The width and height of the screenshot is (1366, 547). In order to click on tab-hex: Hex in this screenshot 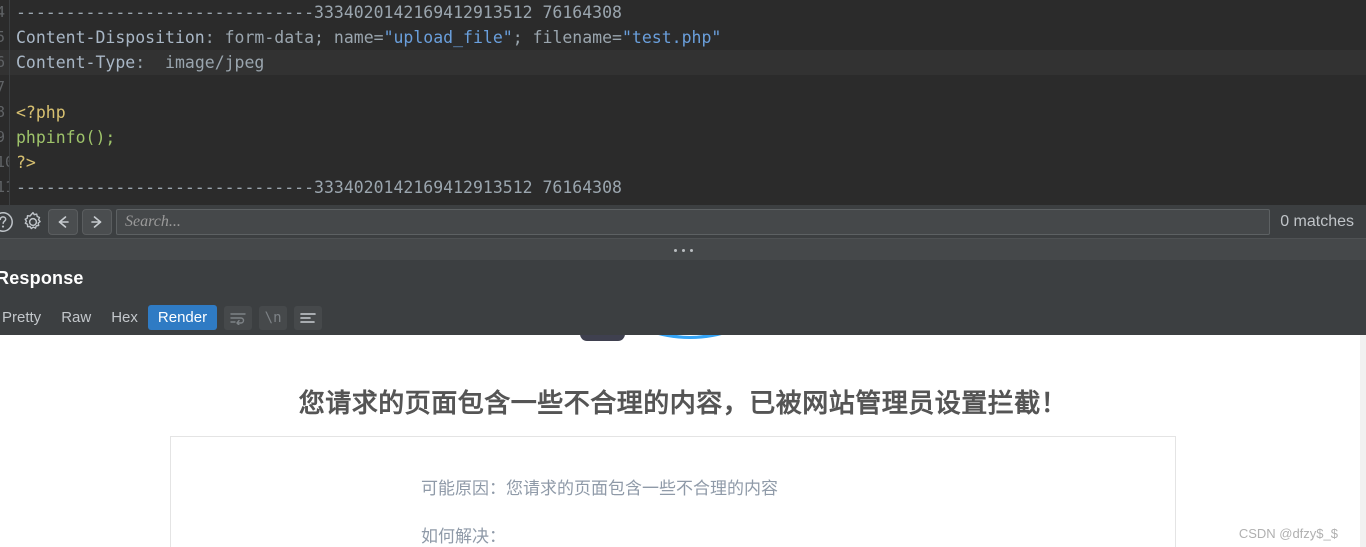, I will do `click(124, 317)`.